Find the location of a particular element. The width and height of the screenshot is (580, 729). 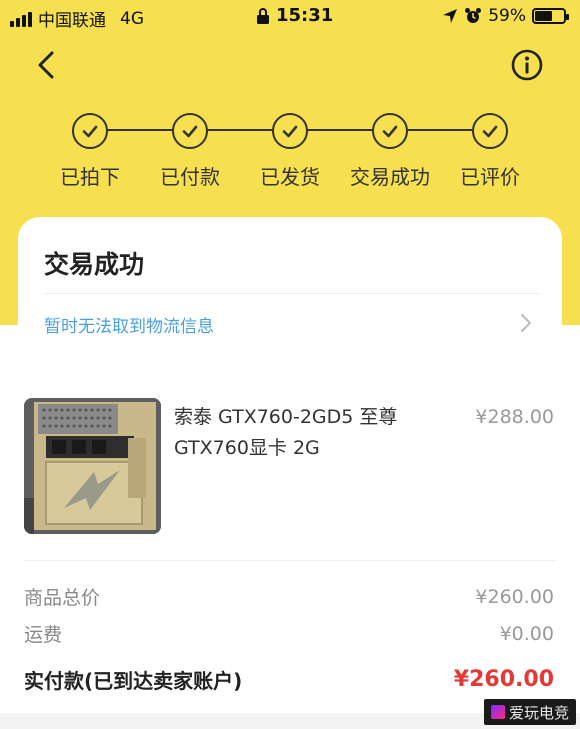

battery-icon is located at coordinates (550, 16).